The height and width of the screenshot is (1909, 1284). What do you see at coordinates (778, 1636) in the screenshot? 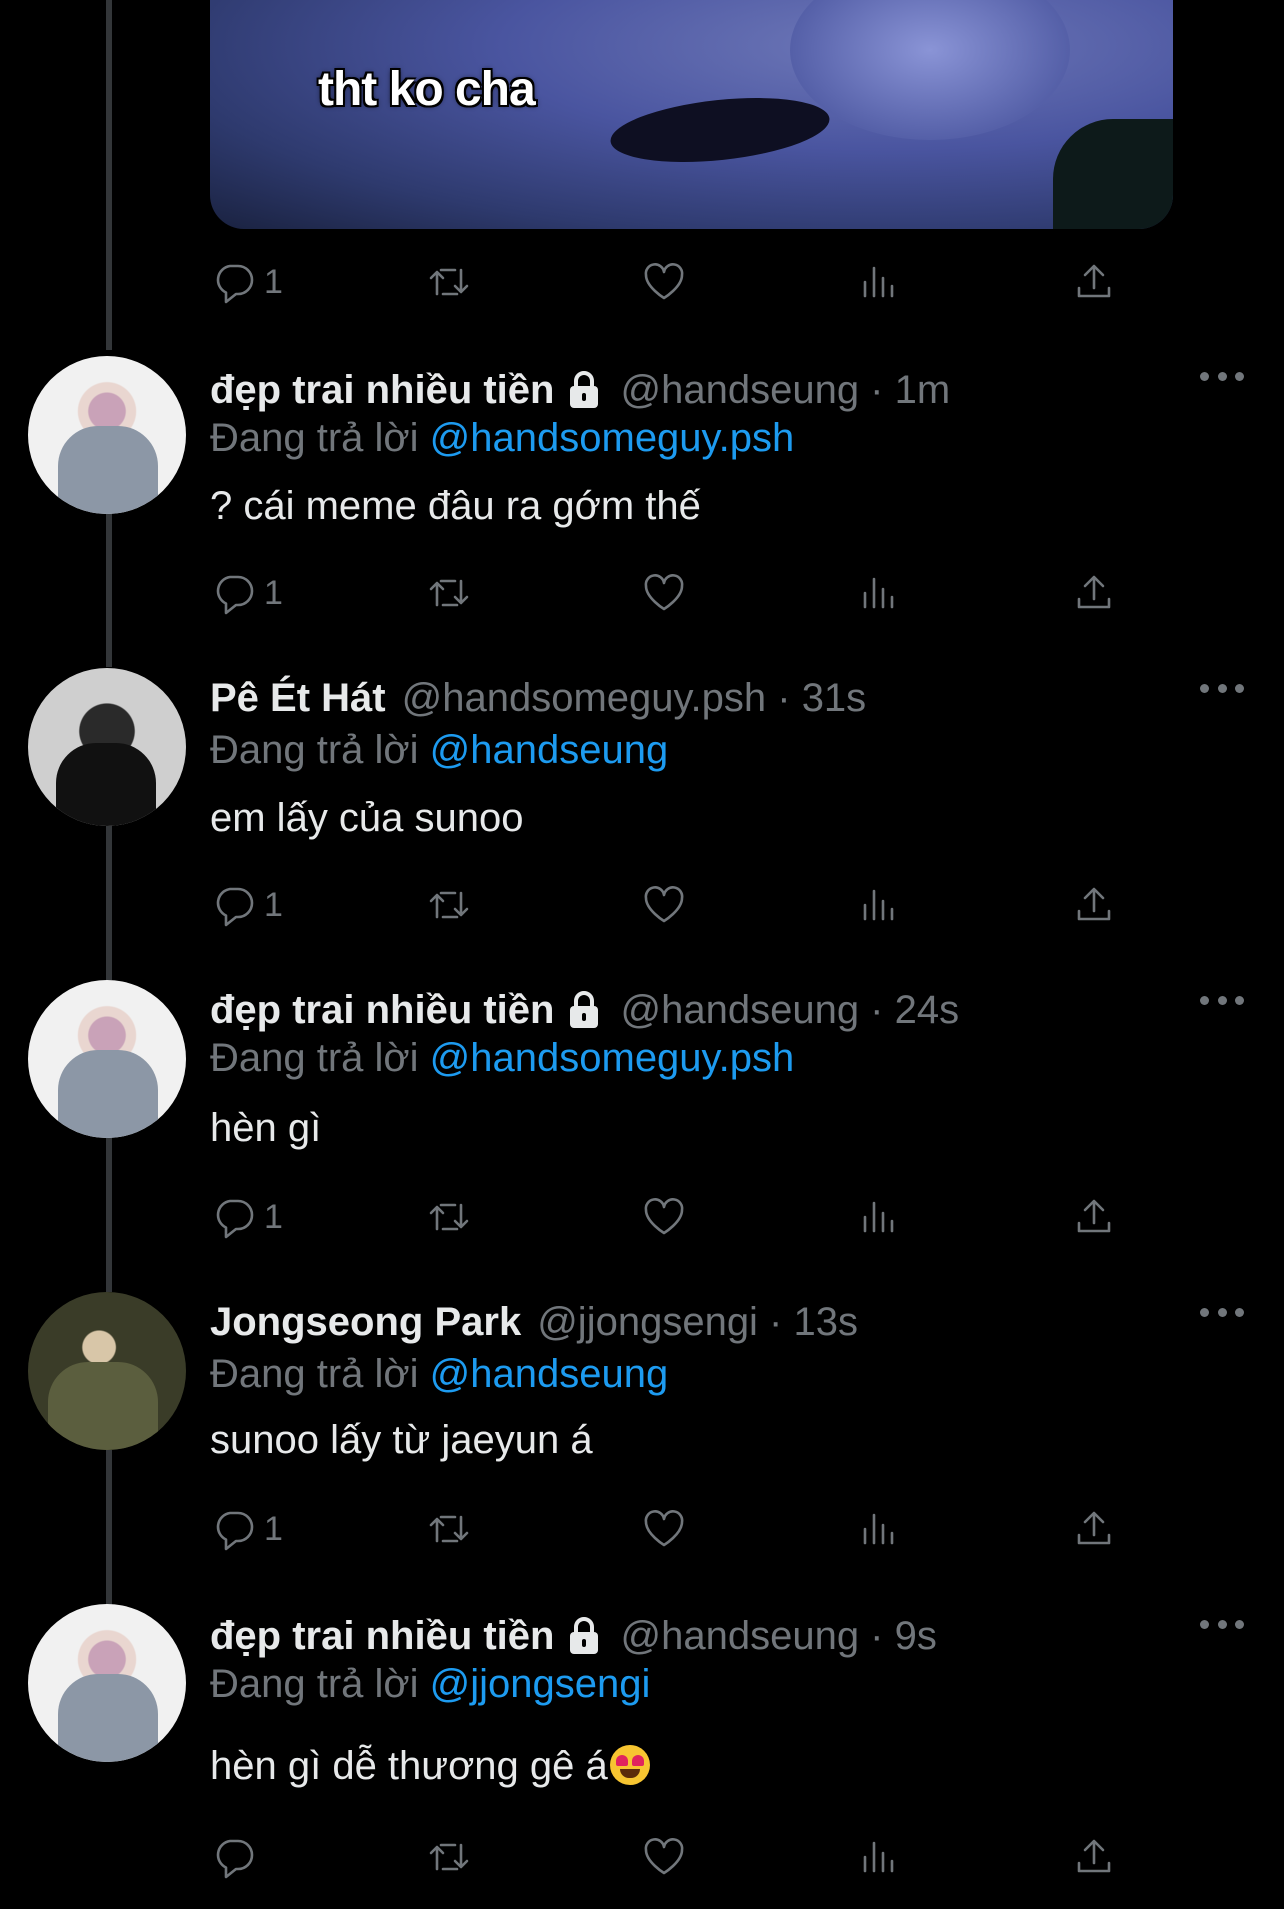
I see `handle-and-time: @handseung · 9s` at bounding box center [778, 1636].